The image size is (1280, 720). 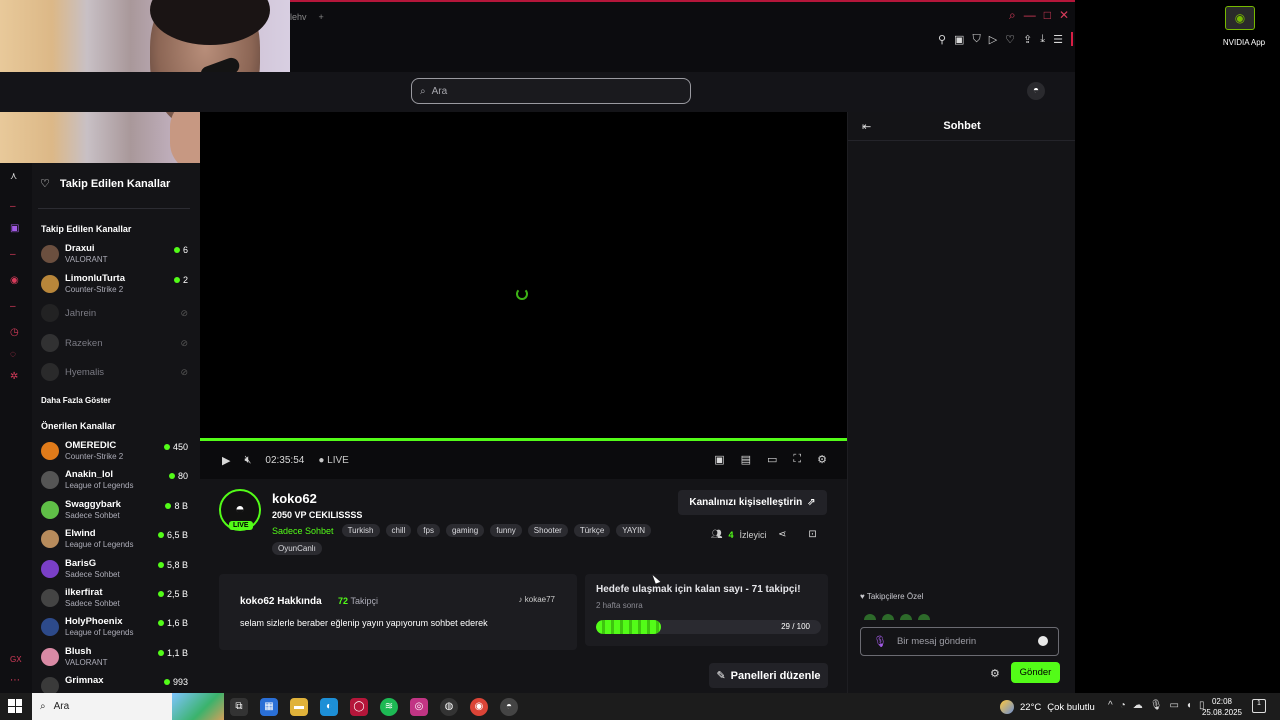 I want to click on opera-gx-icon: ◯, so click(x=359, y=707).